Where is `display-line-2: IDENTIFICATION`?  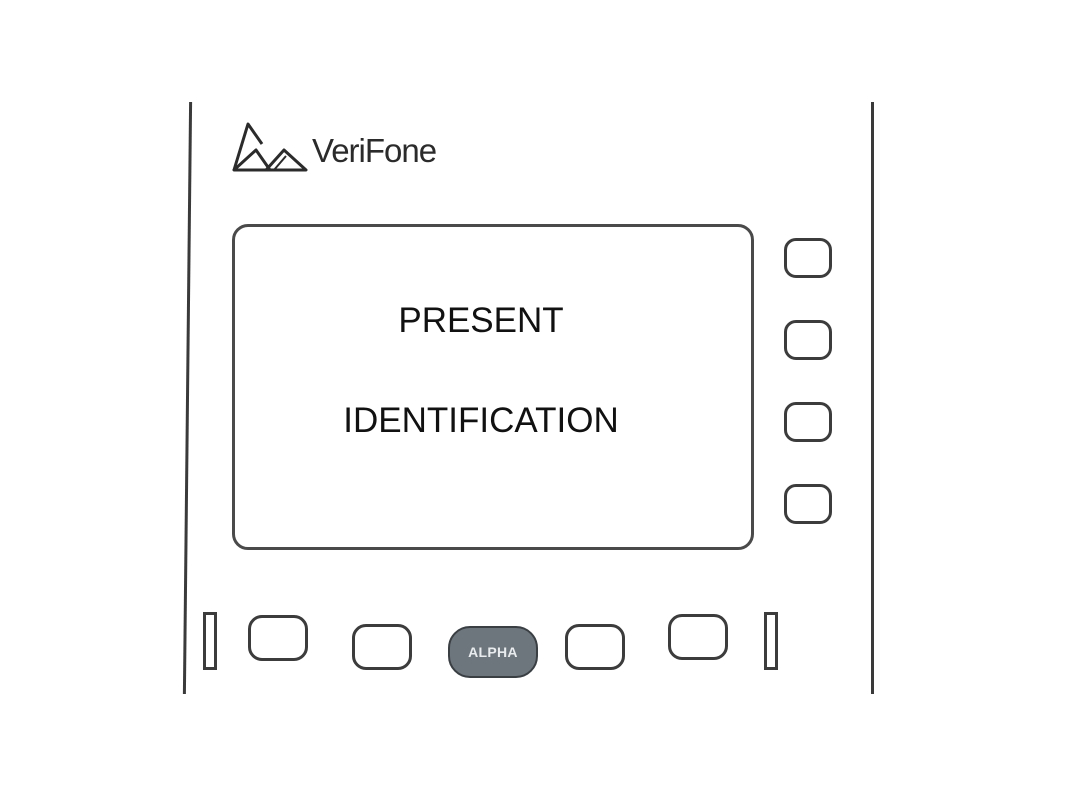
display-line-2: IDENTIFICATION is located at coordinates (481, 420).